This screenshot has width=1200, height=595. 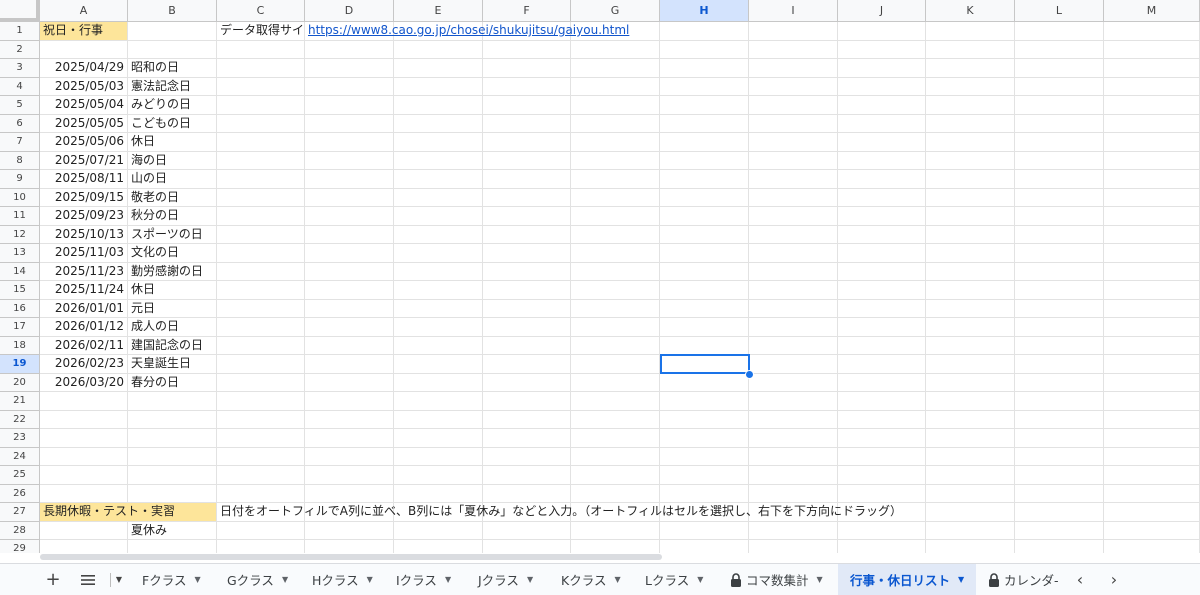 What do you see at coordinates (820, 579) in the screenshot?
I see `tab-dropdown-icon: ▼` at bounding box center [820, 579].